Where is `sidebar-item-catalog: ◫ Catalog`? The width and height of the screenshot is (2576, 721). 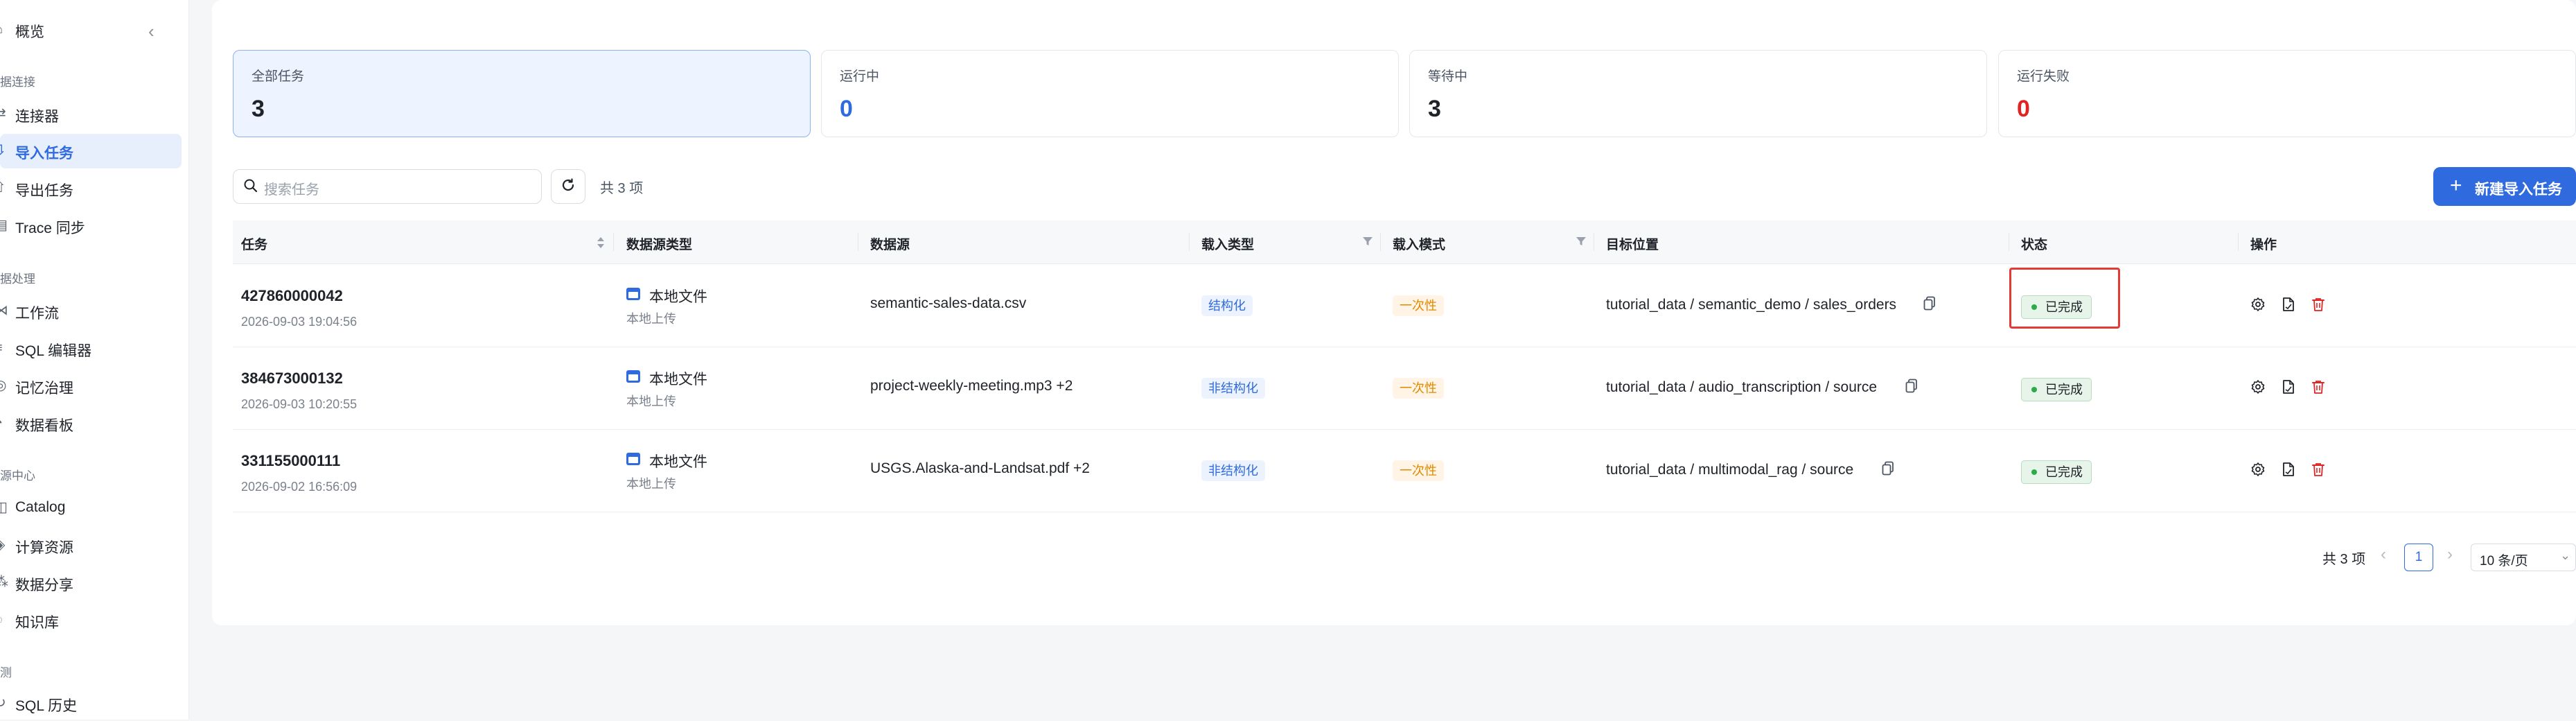
sidebar-item-catalog: ◫ Catalog is located at coordinates (91, 508).